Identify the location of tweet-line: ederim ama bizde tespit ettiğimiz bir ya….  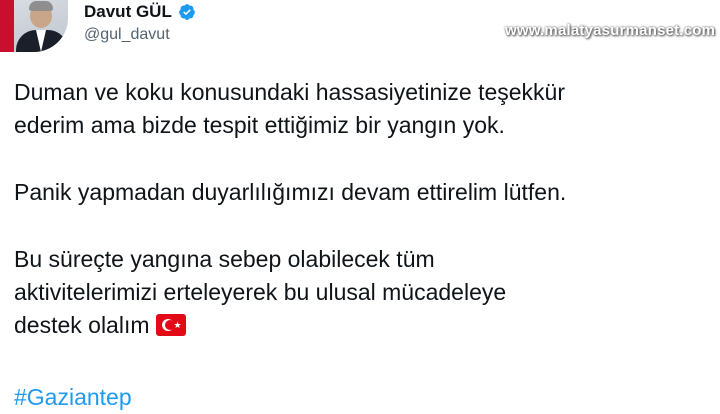
(259, 125).